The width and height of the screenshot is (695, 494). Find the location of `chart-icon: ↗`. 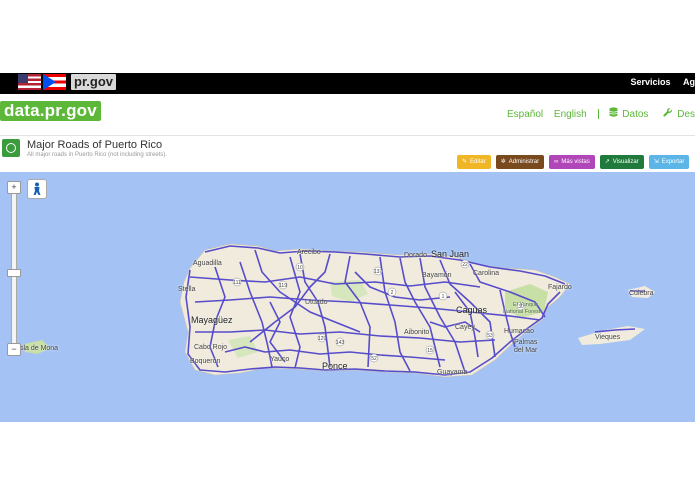

chart-icon: ↗ is located at coordinates (607, 162).